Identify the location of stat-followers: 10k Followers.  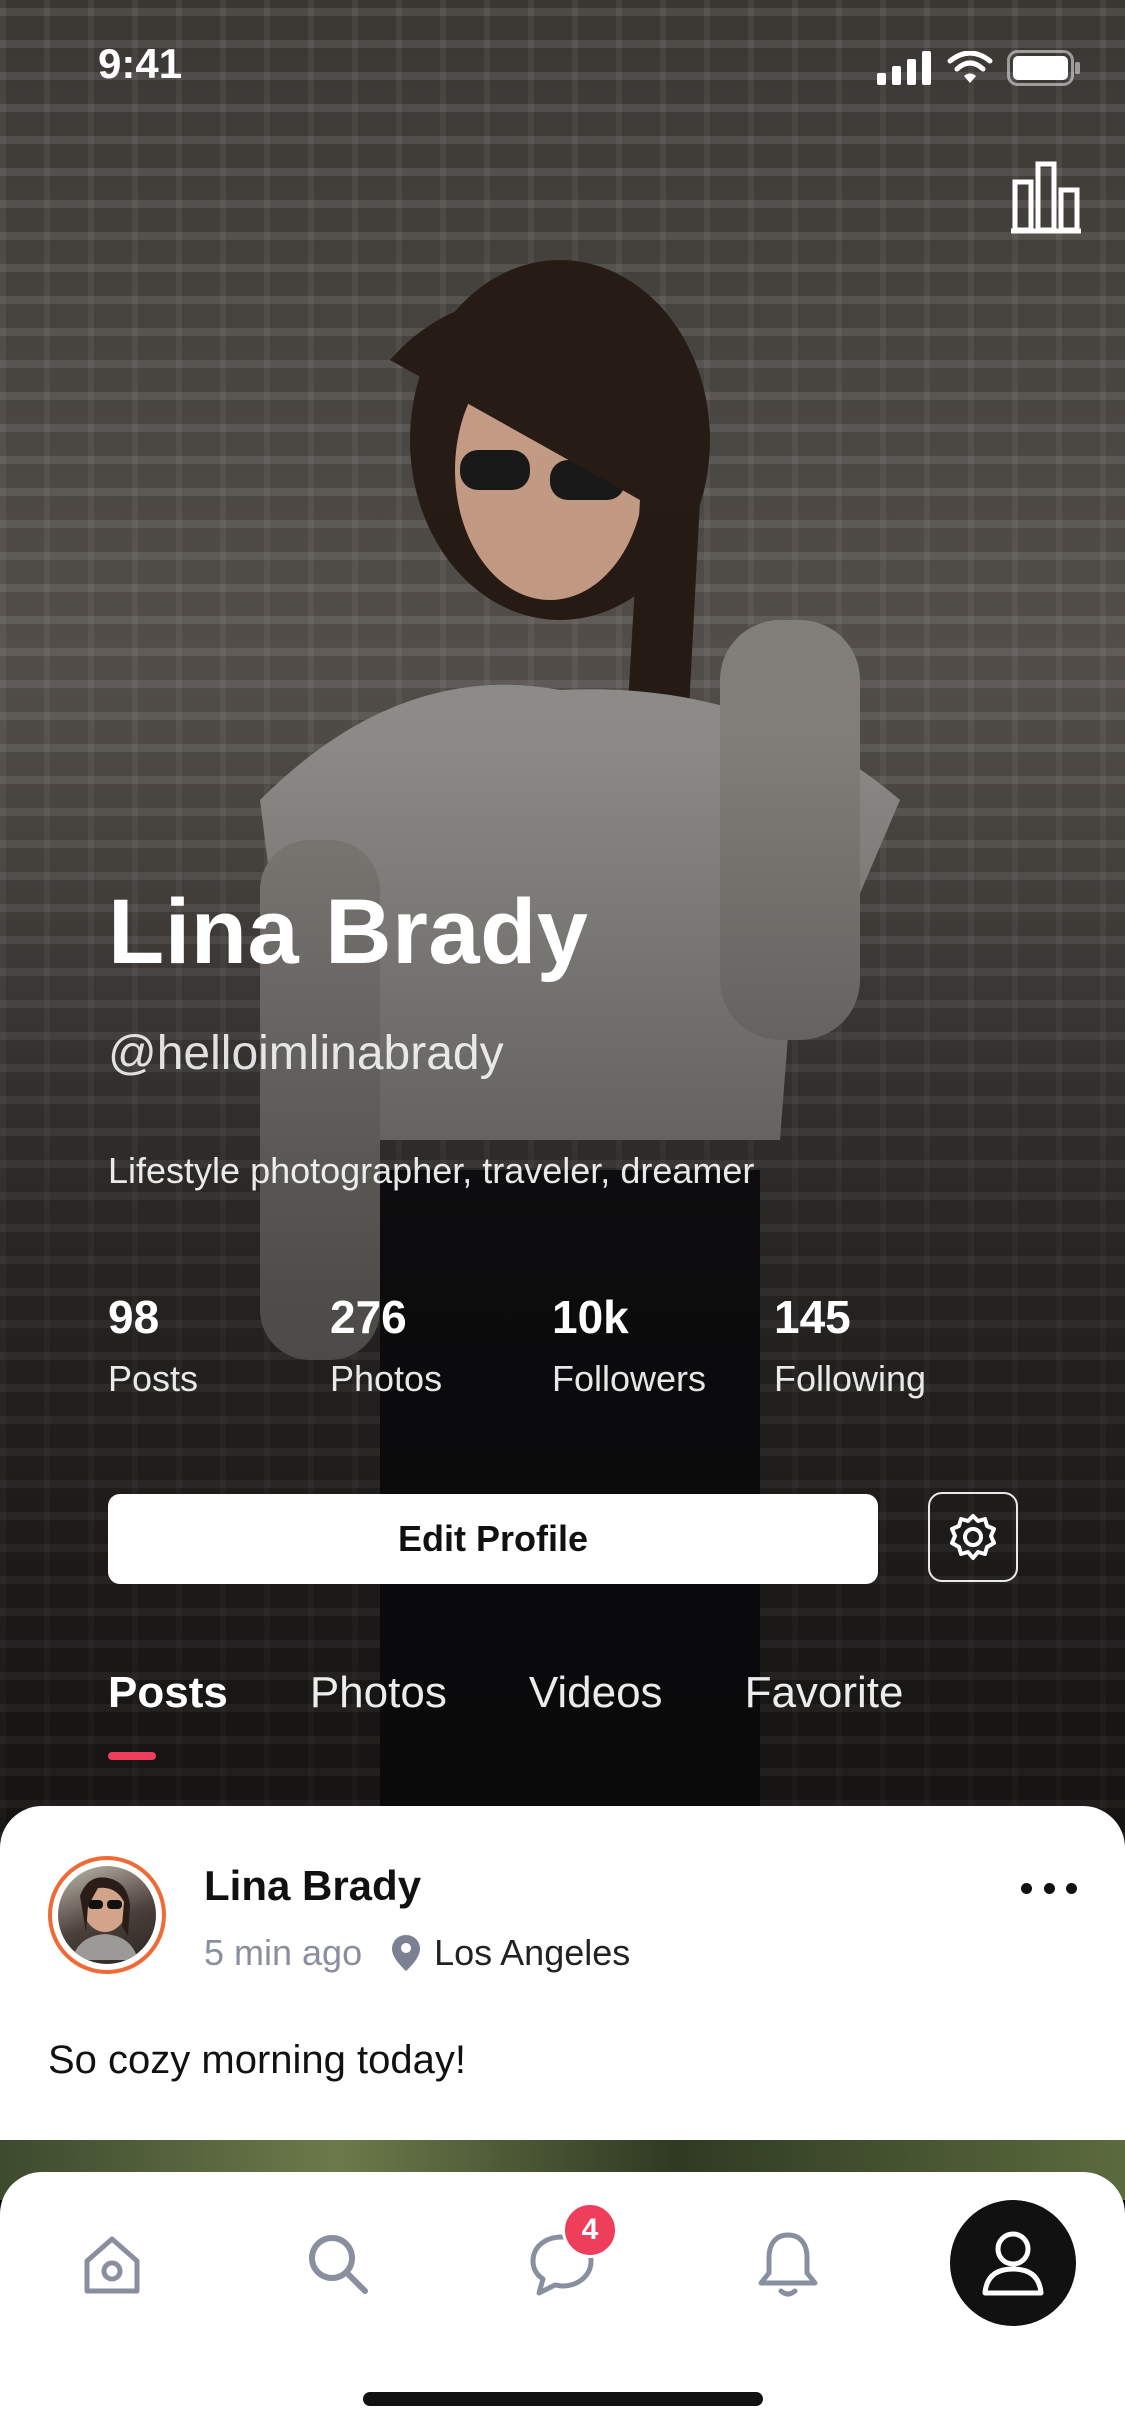
(663, 1345).